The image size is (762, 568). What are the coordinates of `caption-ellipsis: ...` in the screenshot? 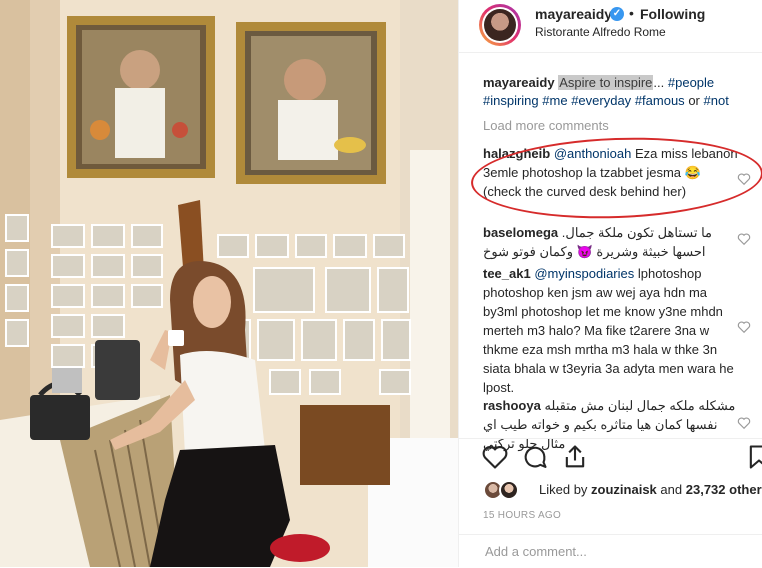 It's located at (659, 82).